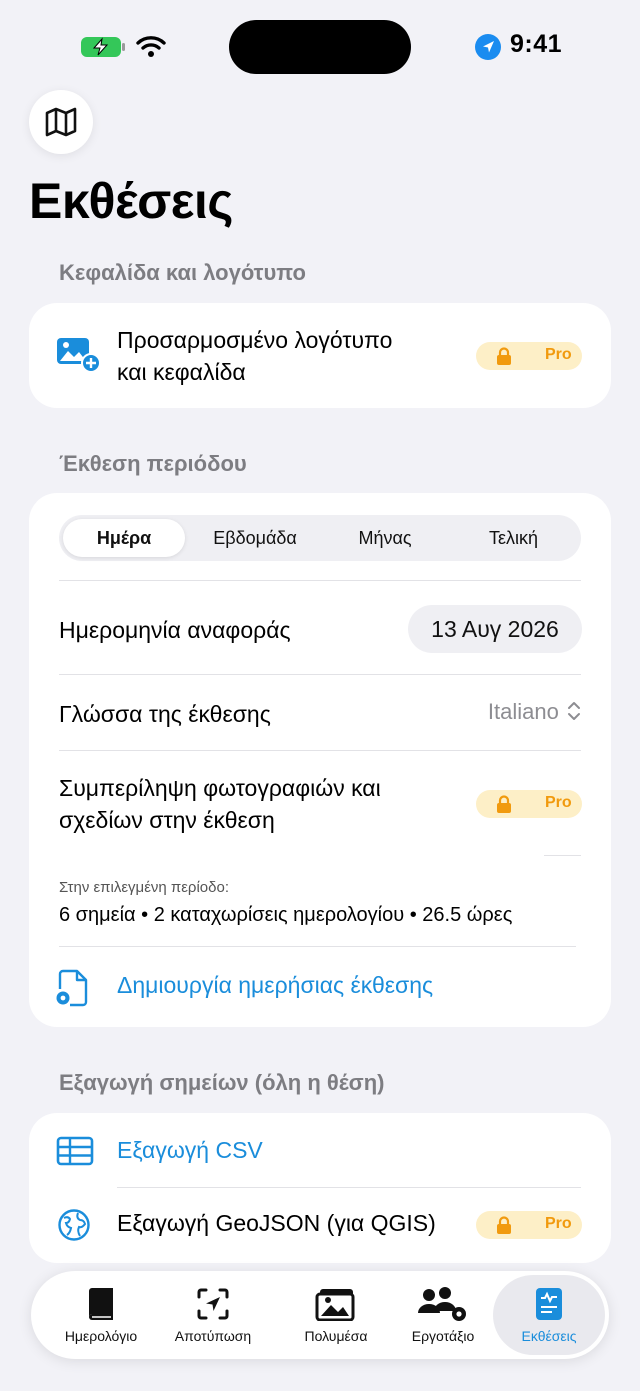 Image resolution: width=640 pixels, height=1391 pixels. I want to click on custom-logo-label-line2: και κεφαλίδα, so click(181, 372).